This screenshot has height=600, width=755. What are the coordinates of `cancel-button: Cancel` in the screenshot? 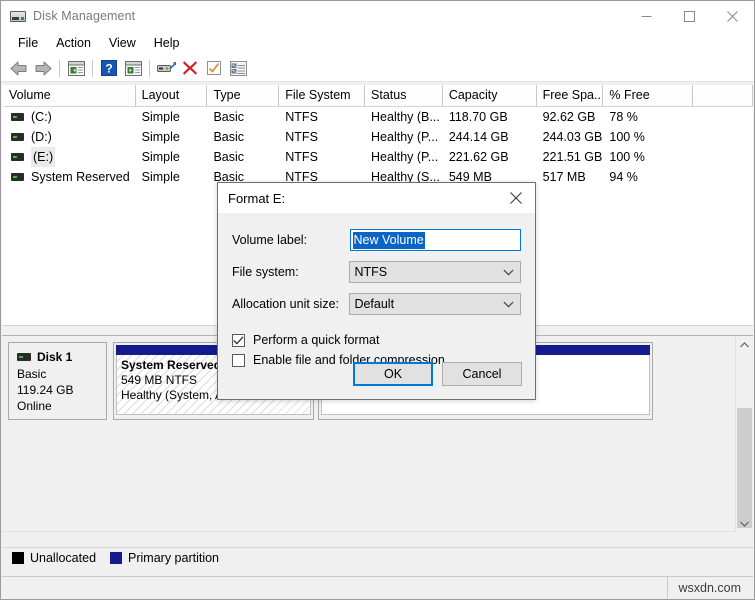 It's located at (482, 374).